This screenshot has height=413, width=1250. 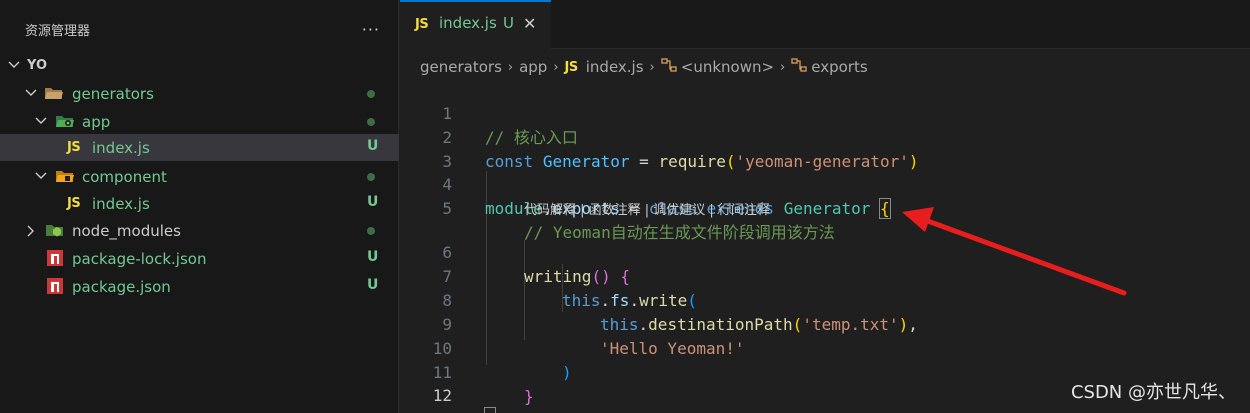 I want to click on component-folder-icon, so click(x=65, y=176).